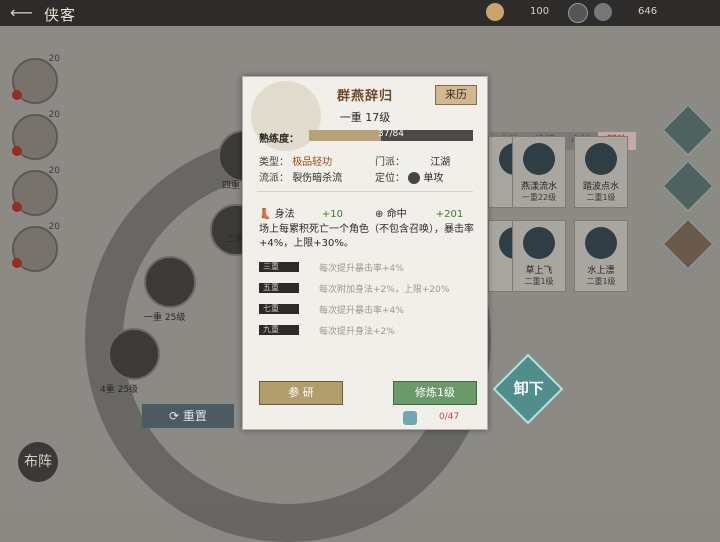 This screenshot has height=542, width=720. I want to click on perk-row: 五重 每次附加身法+2%，上限+20%, so click(369, 289).